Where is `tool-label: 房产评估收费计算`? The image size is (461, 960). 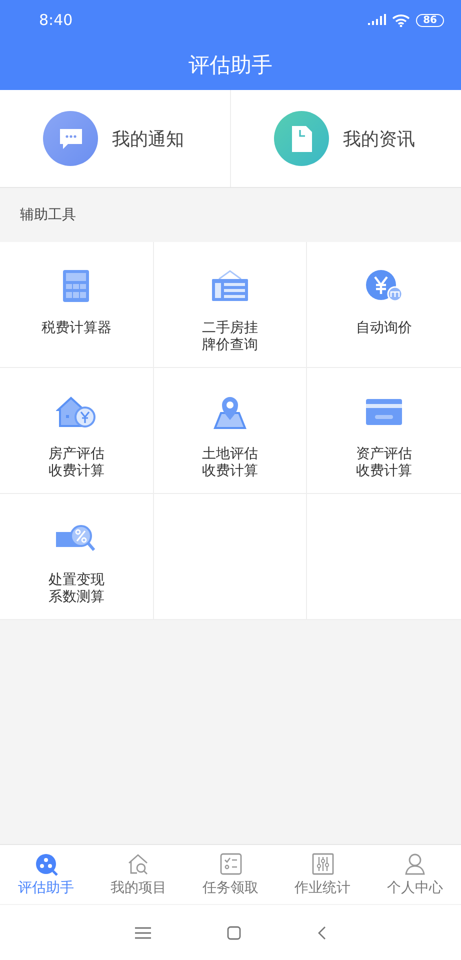
tool-label: 房产评估收费计算 is located at coordinates (76, 463).